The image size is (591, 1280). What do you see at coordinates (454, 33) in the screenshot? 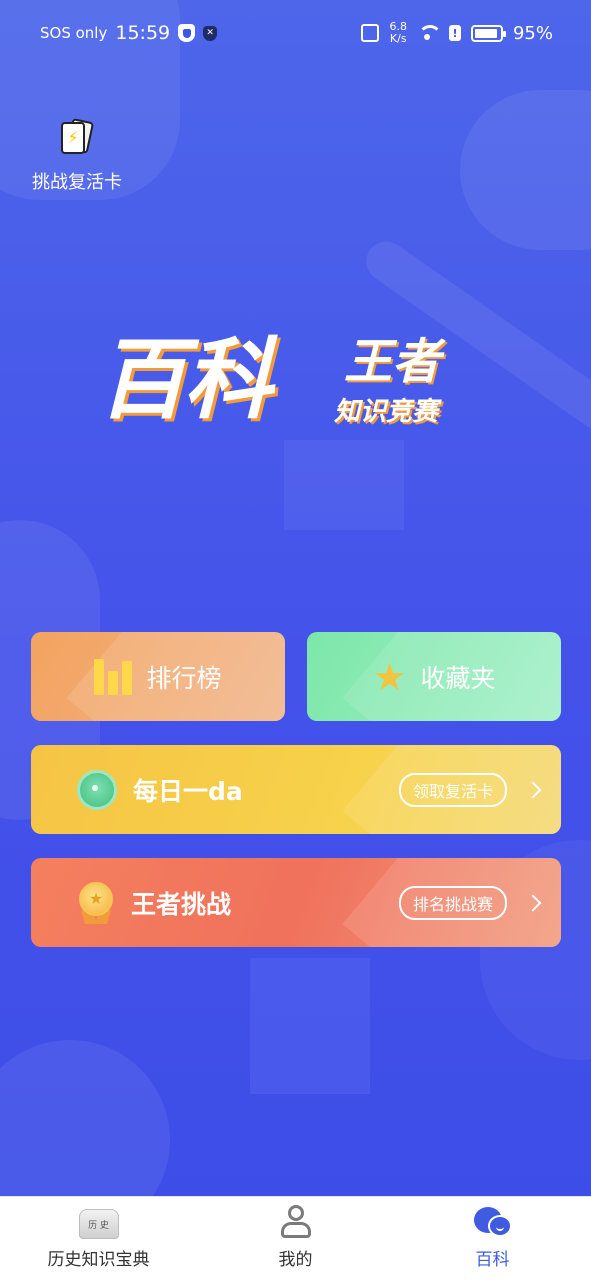
I see `alert-icon: !` at bounding box center [454, 33].